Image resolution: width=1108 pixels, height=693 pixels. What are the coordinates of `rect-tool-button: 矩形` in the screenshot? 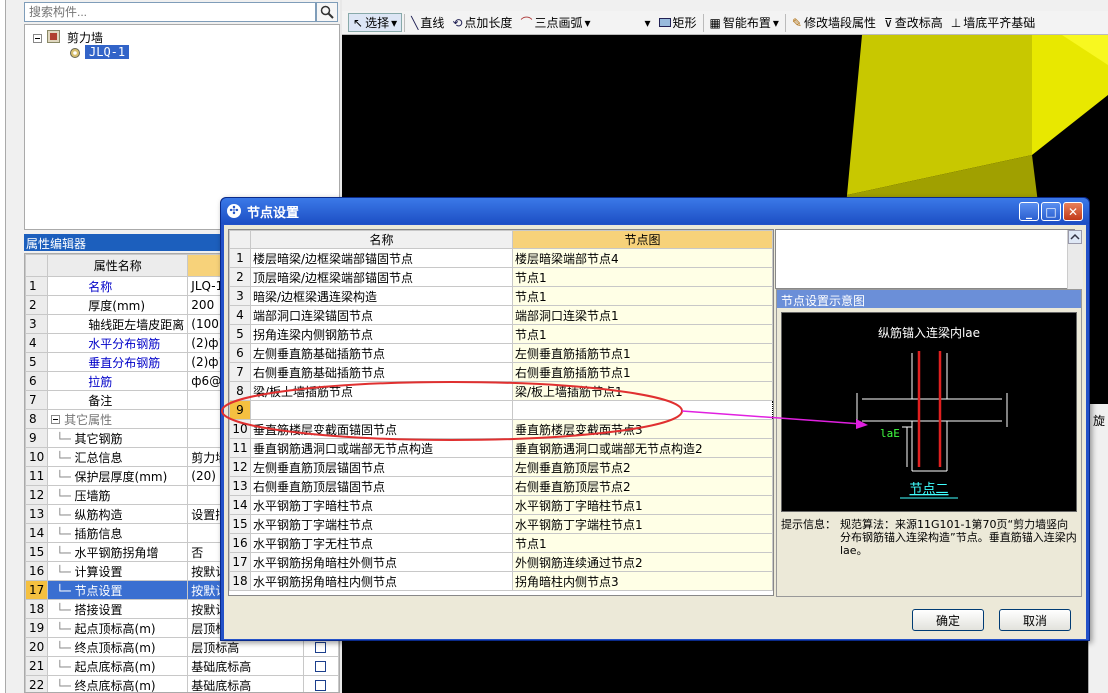 It's located at (678, 22).